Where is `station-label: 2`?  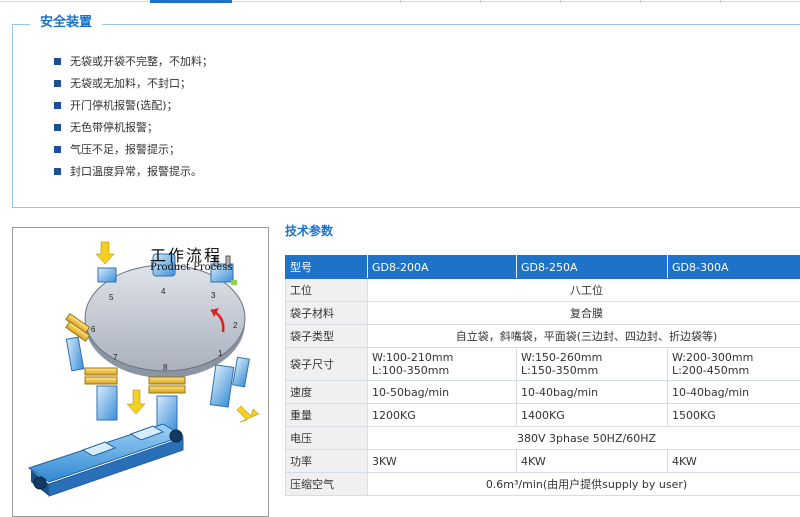
station-label: 2 is located at coordinates (235, 325).